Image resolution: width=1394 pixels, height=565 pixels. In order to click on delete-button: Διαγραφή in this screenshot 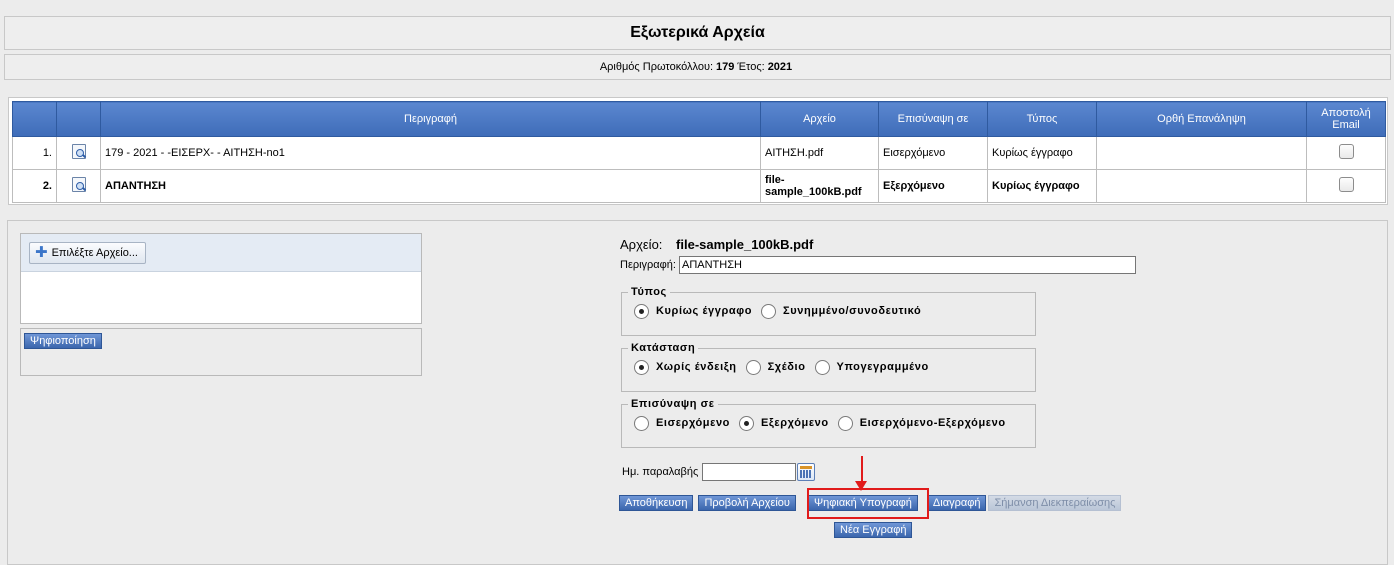, I will do `click(956, 503)`.